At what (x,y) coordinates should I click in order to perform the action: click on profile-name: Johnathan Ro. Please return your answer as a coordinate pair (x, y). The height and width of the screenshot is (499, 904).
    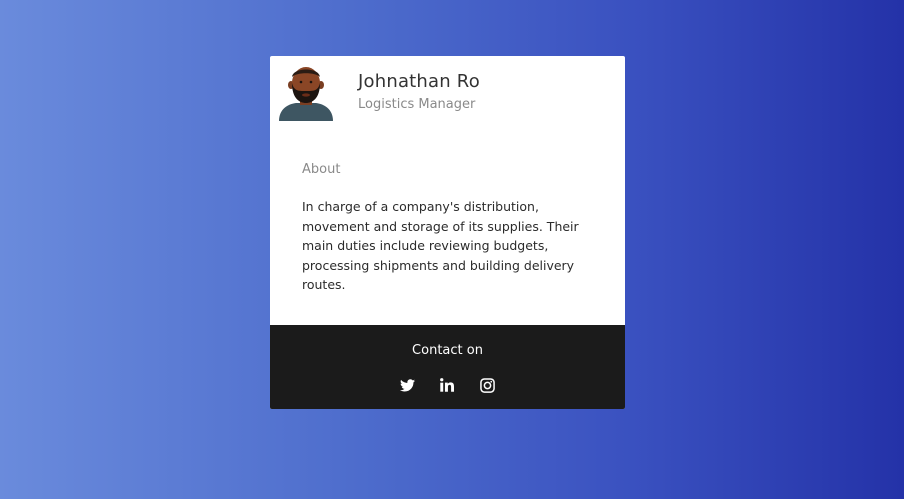
    Looking at the image, I should click on (419, 81).